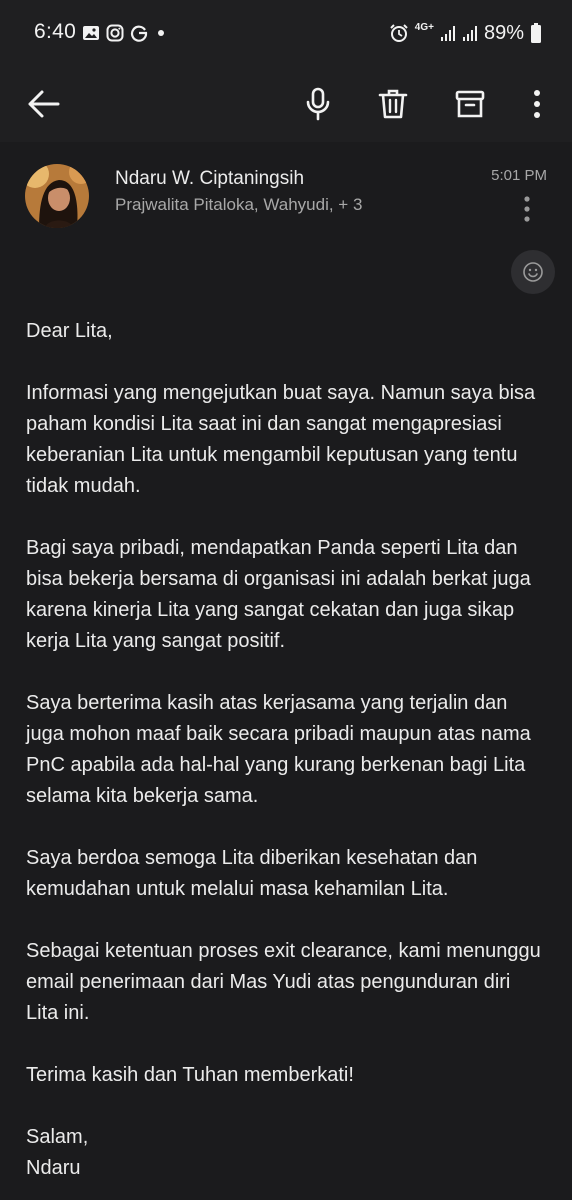 Image resolution: width=572 pixels, height=1200 pixels. Describe the element at coordinates (57, 1152) in the screenshot. I see `signature: Salam, Ndaru` at that location.